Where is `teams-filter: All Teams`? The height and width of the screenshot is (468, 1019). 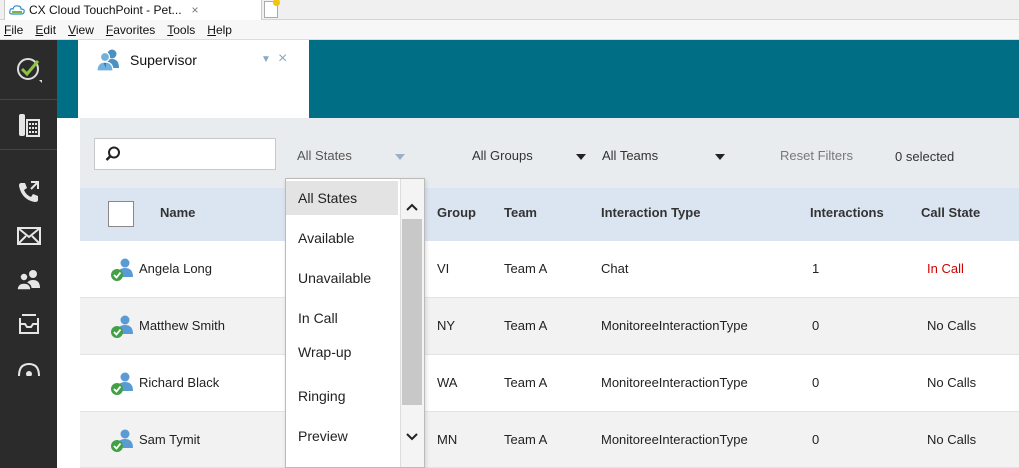 teams-filter: All Teams is located at coordinates (630, 155).